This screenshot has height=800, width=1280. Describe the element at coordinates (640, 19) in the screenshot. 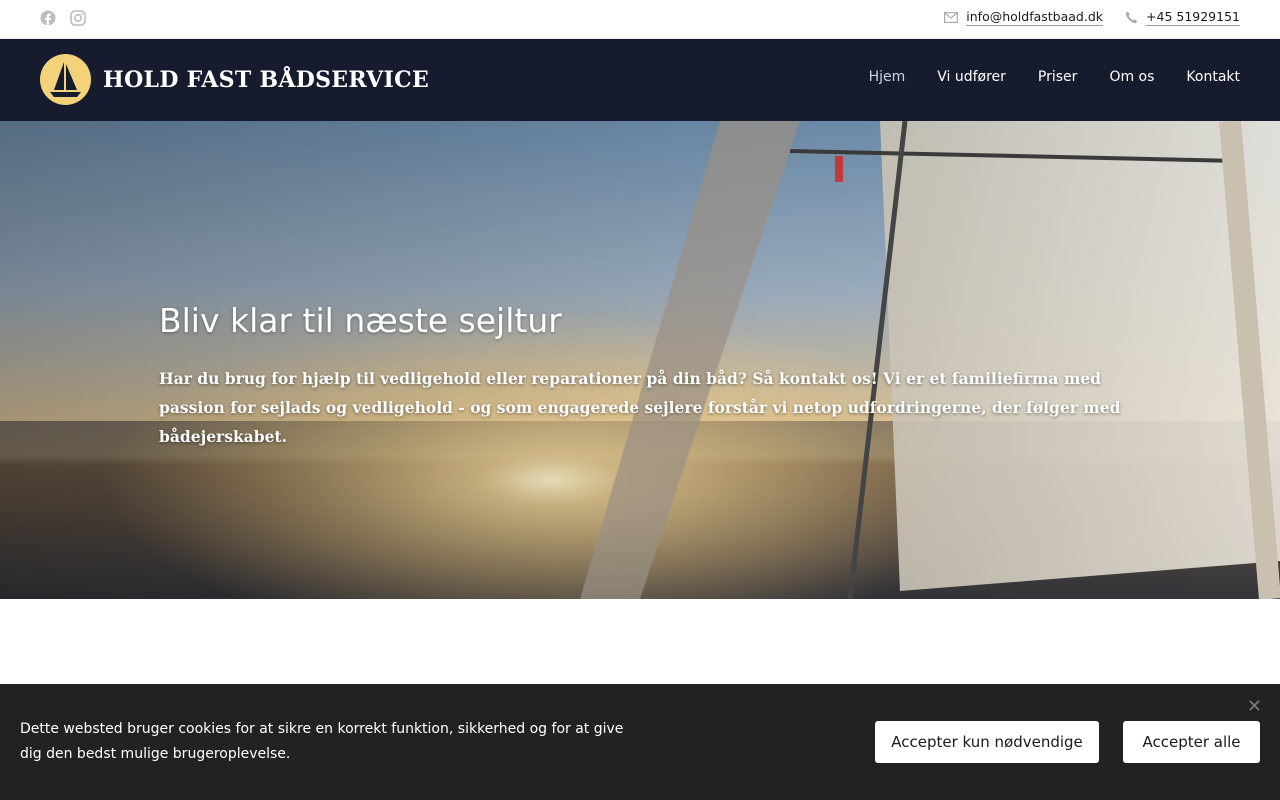

I see `top-contact-bar: info@holdfastbaad.dk +45 51929151` at that location.